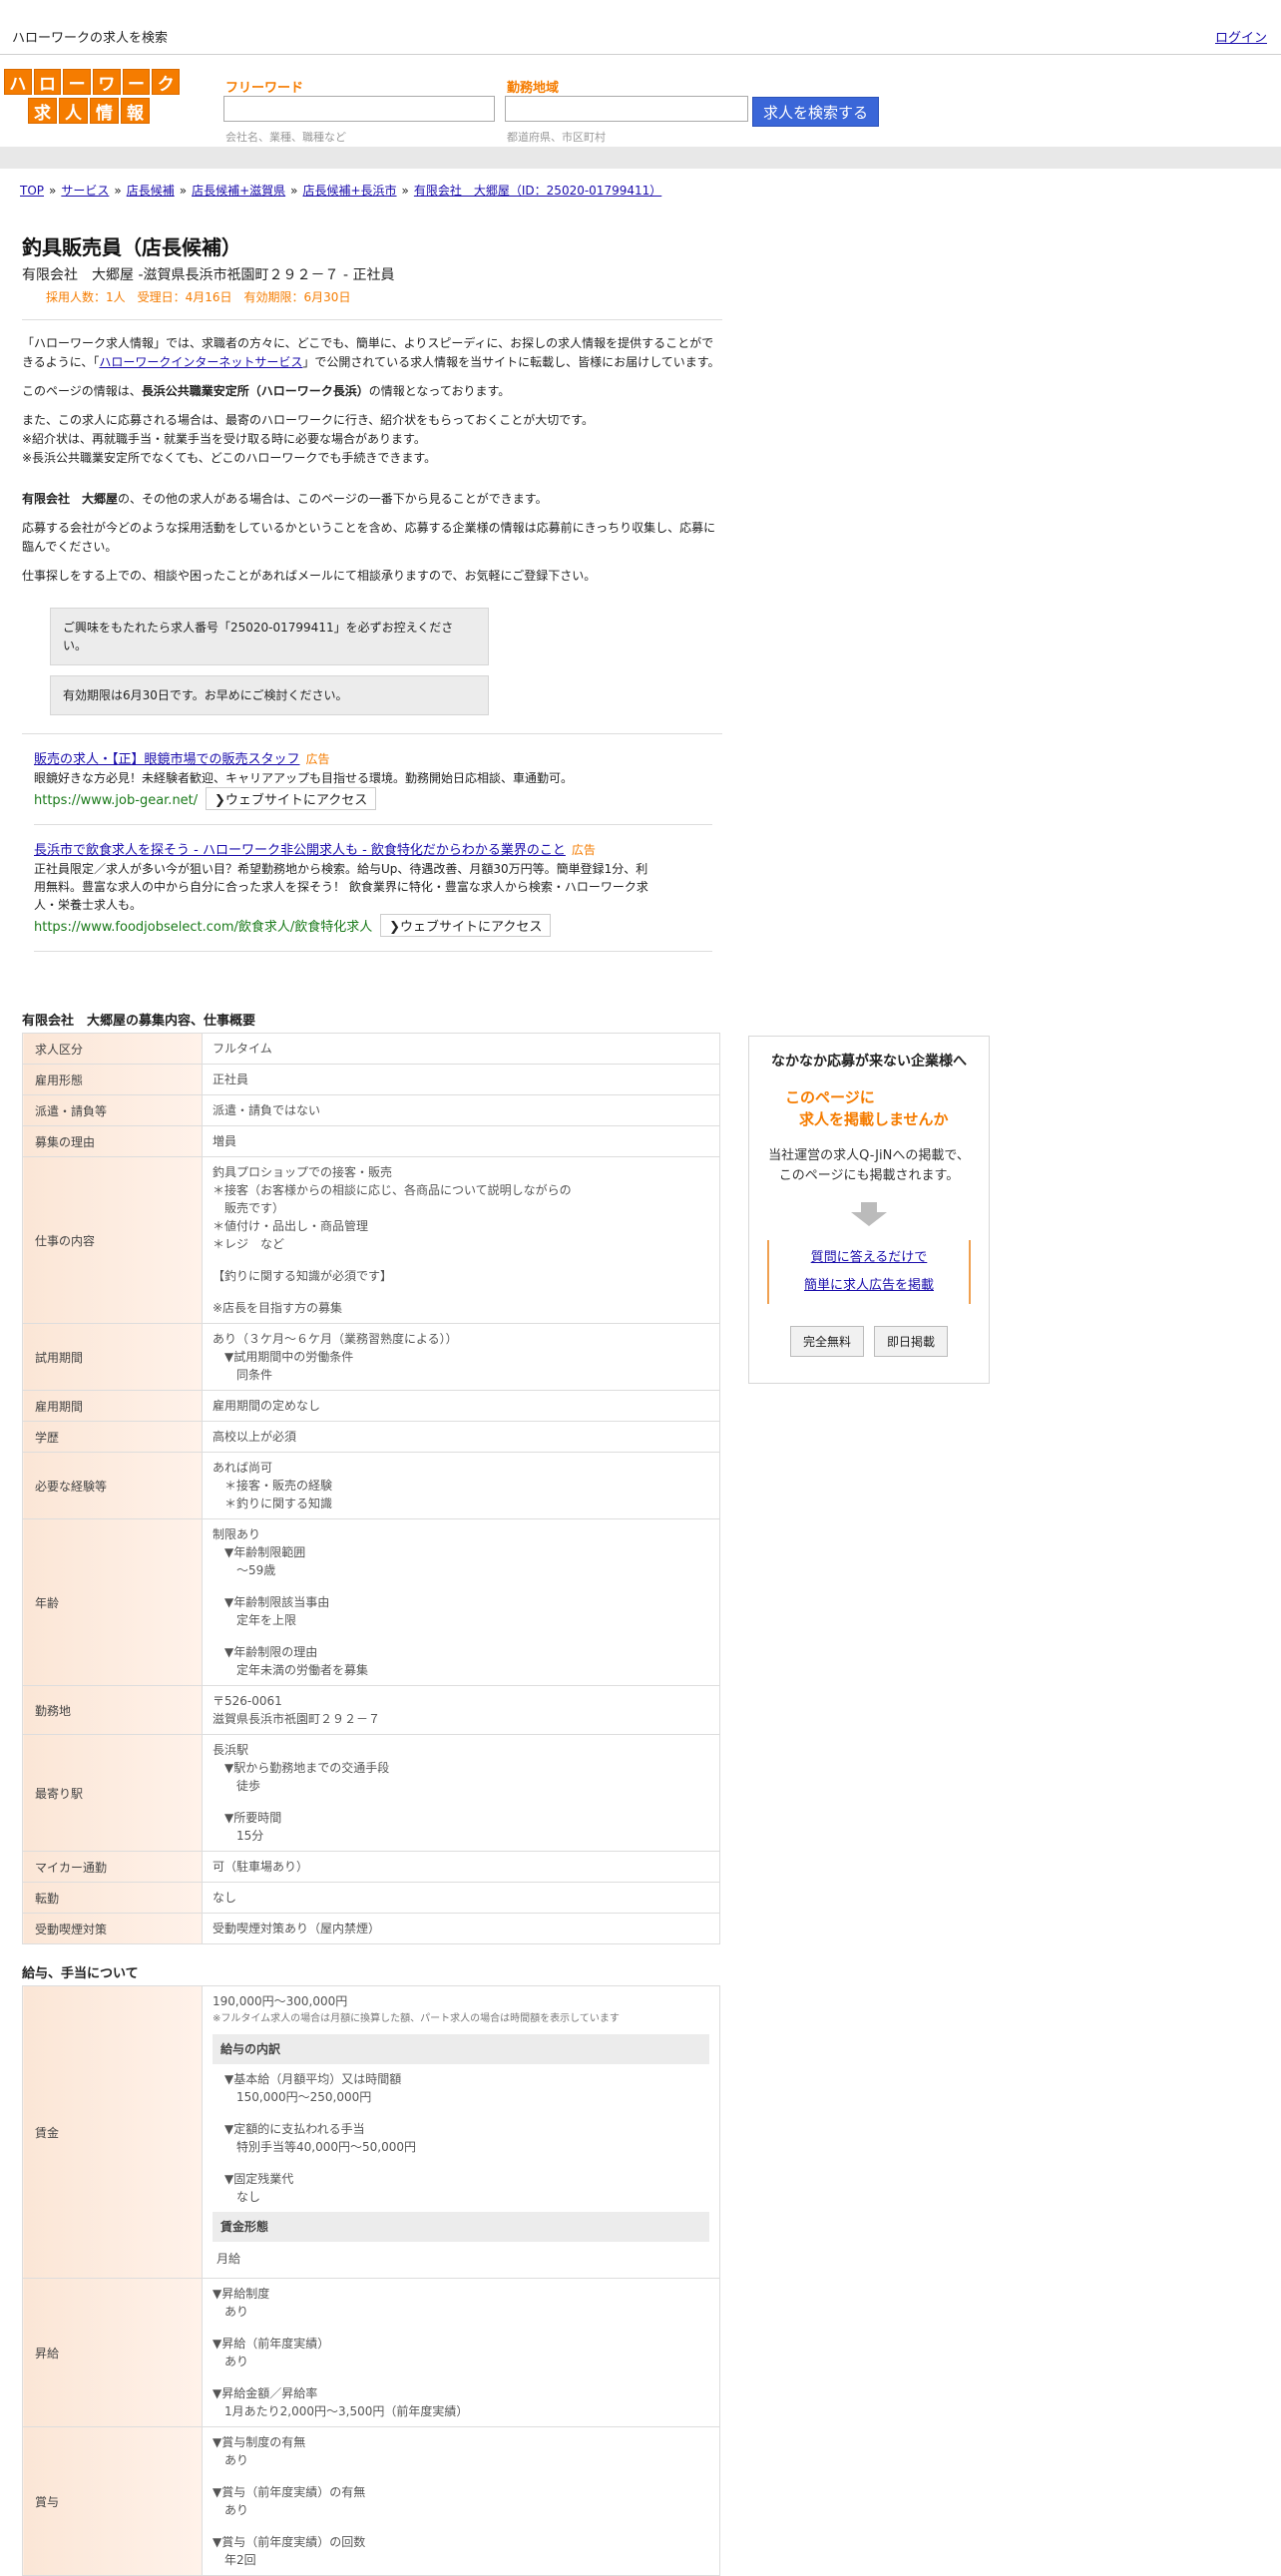 The width and height of the screenshot is (1281, 2576). What do you see at coordinates (461, 2227) in the screenshot?
I see `wage-form-title: 賃金形態` at bounding box center [461, 2227].